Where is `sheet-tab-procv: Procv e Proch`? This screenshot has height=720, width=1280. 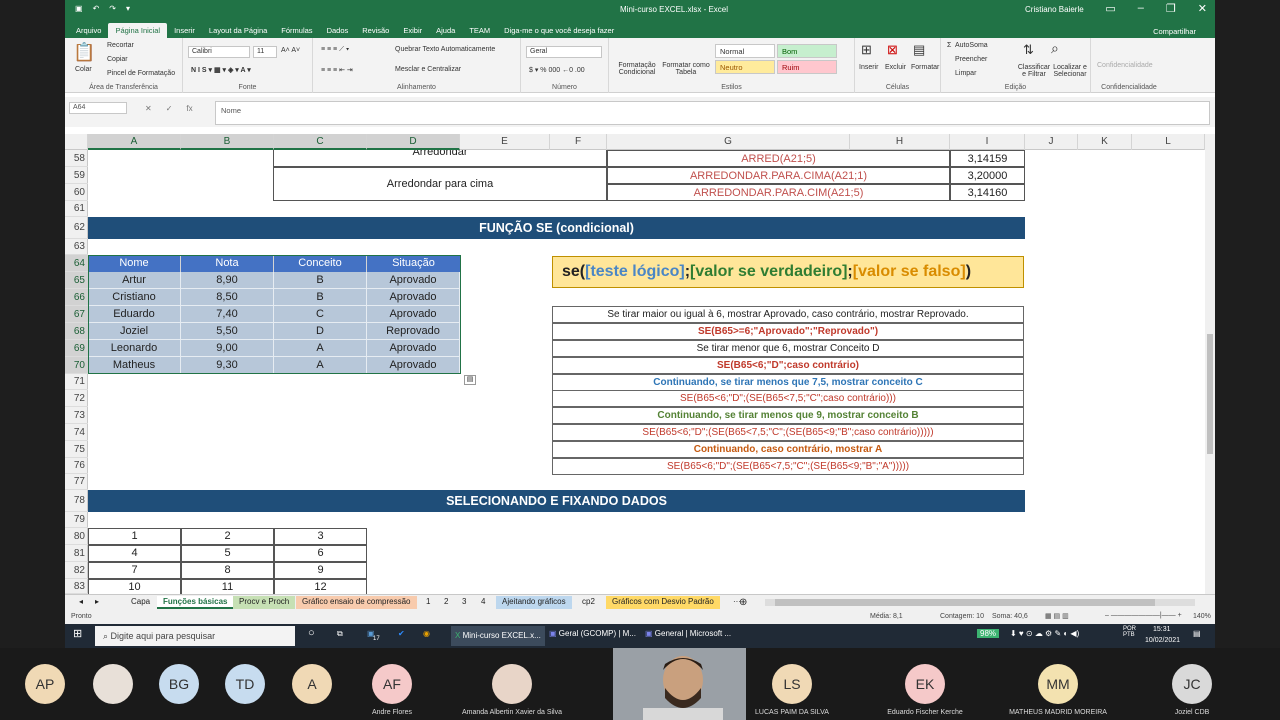 sheet-tab-procv: Procv e Proch is located at coordinates (264, 602).